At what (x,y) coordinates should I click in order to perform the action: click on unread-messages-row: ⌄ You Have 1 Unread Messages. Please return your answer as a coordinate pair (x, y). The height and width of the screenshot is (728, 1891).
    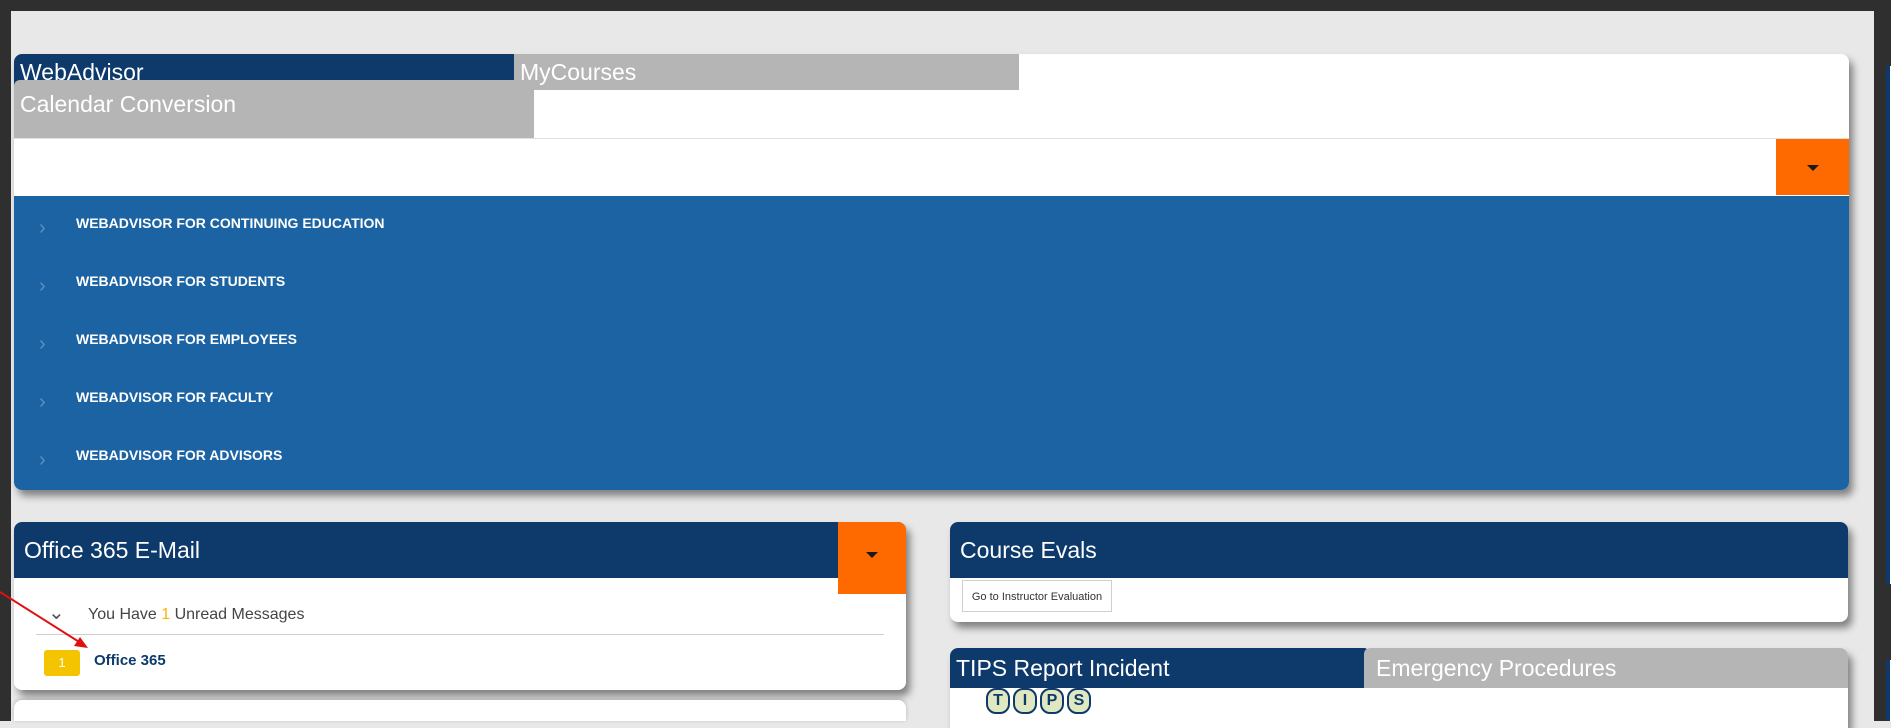
    Looking at the image, I should click on (460, 616).